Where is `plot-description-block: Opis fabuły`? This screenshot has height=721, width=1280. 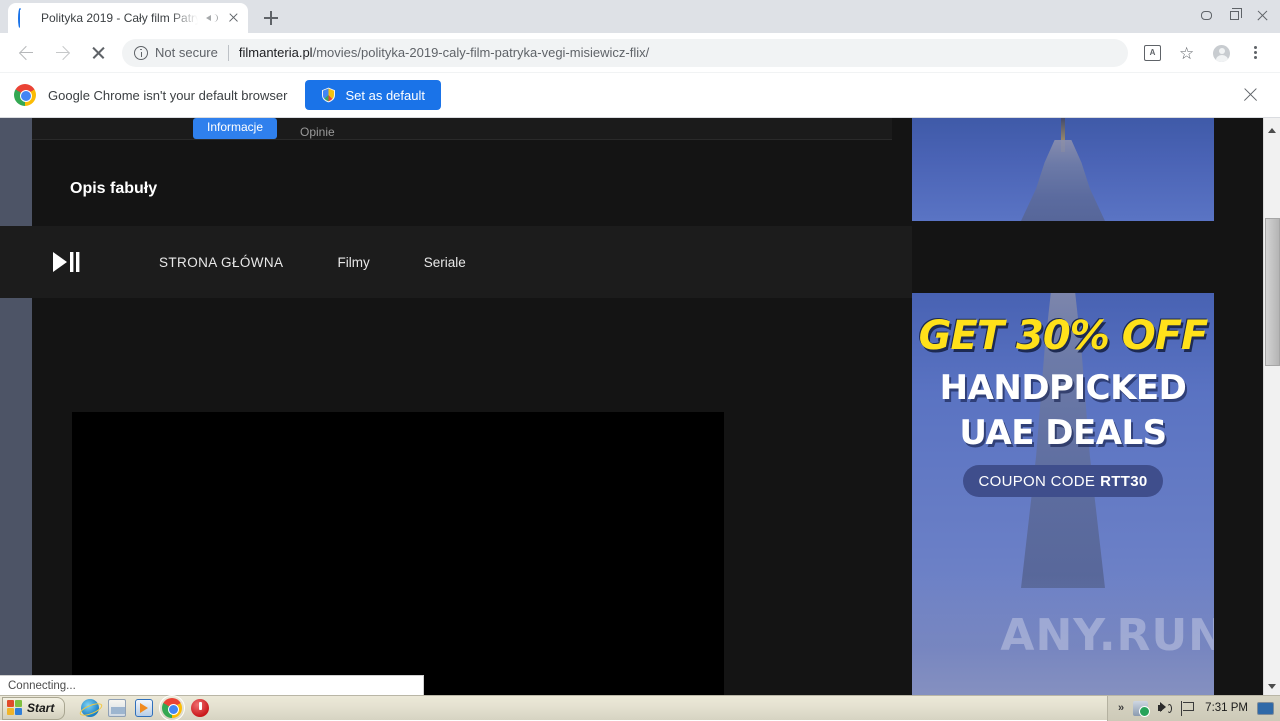 plot-description-block: Opis fabuły is located at coordinates (462, 183).